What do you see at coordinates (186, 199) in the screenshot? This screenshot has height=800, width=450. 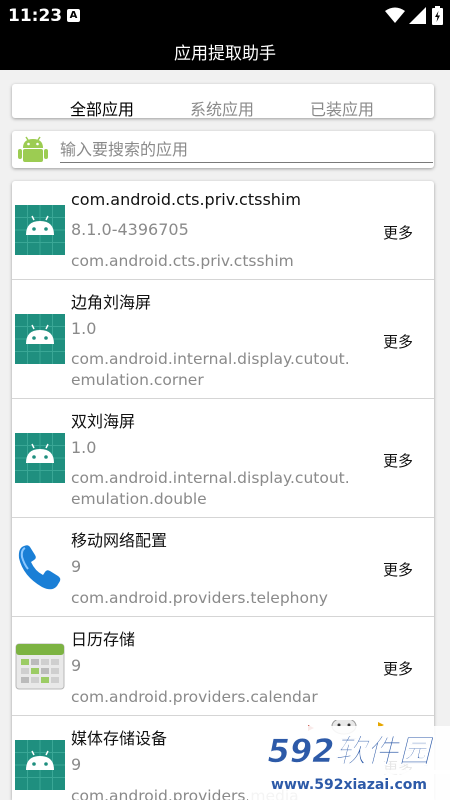 I see `app-name: com.android.cts.priv.ctsshim` at bounding box center [186, 199].